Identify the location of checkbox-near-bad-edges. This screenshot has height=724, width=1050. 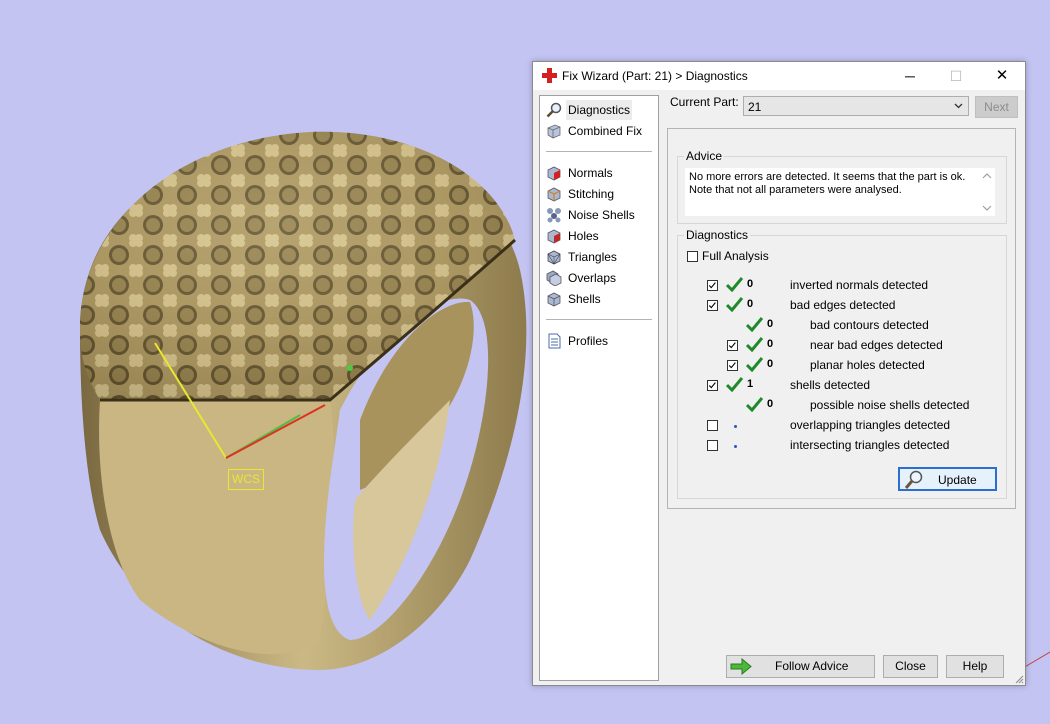
(732, 345).